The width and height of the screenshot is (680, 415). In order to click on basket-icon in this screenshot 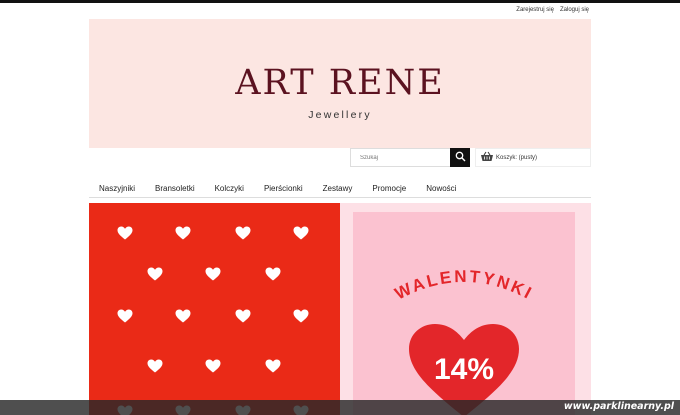, I will do `click(487, 157)`.